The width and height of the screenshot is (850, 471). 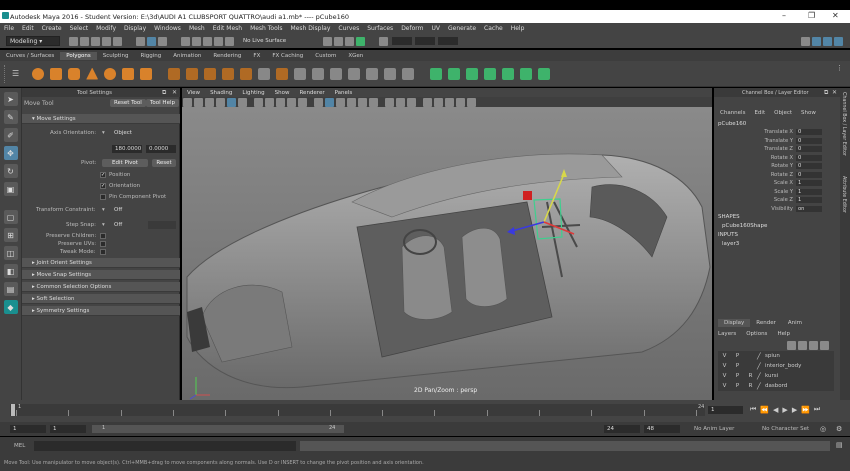 I want to click on input-name: layer3, so click(x=730, y=244).